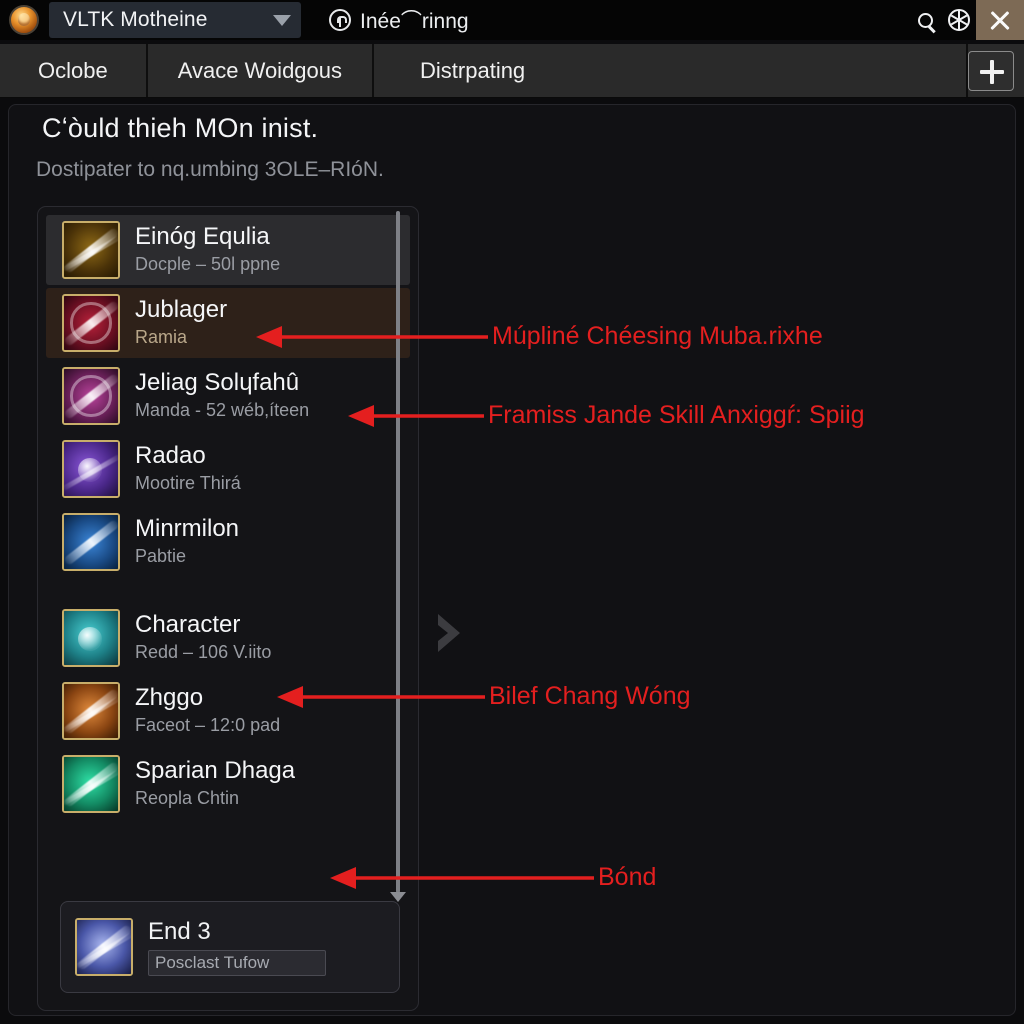  I want to click on close-icon, so click(1000, 20).